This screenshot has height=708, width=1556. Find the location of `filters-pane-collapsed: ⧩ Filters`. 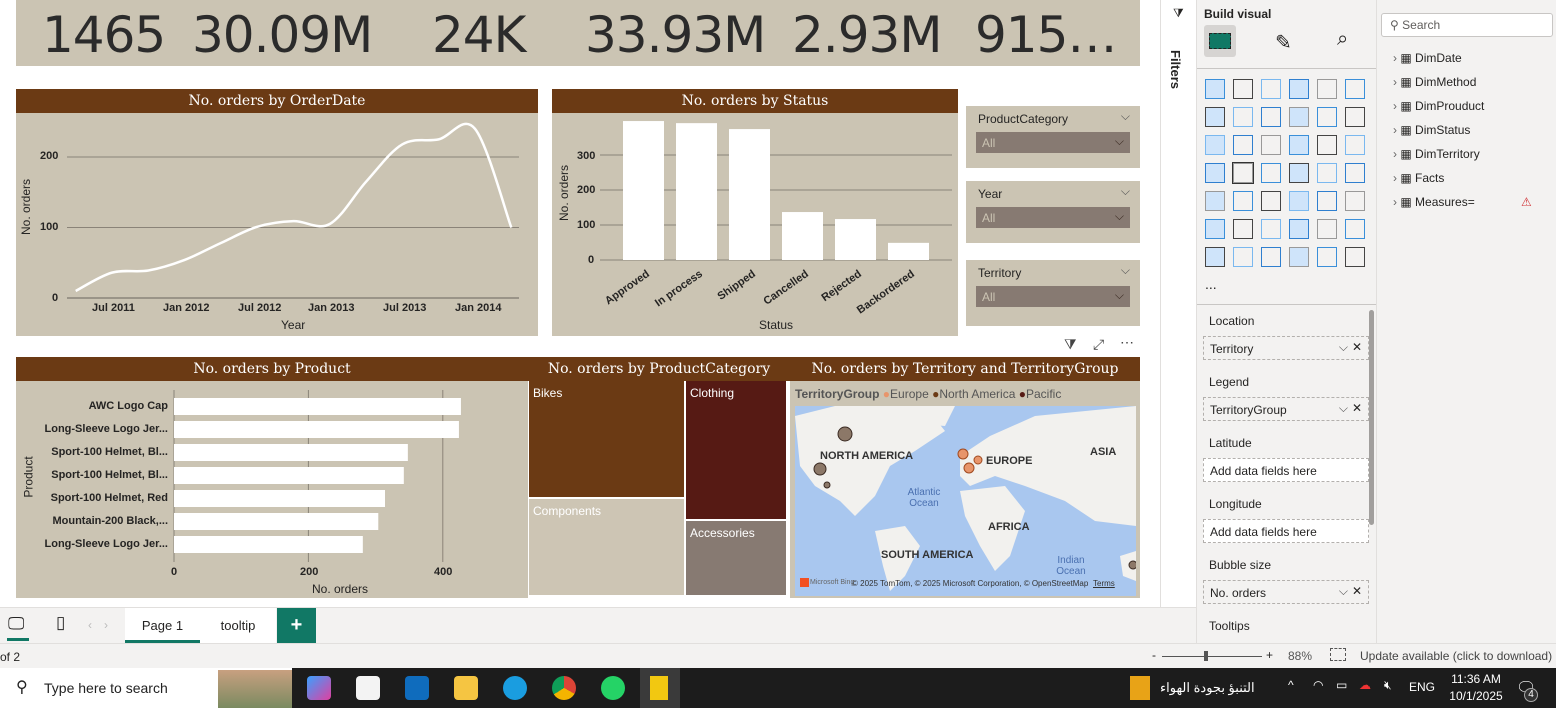

filters-pane-collapsed: ⧩ Filters is located at coordinates (1178, 321).